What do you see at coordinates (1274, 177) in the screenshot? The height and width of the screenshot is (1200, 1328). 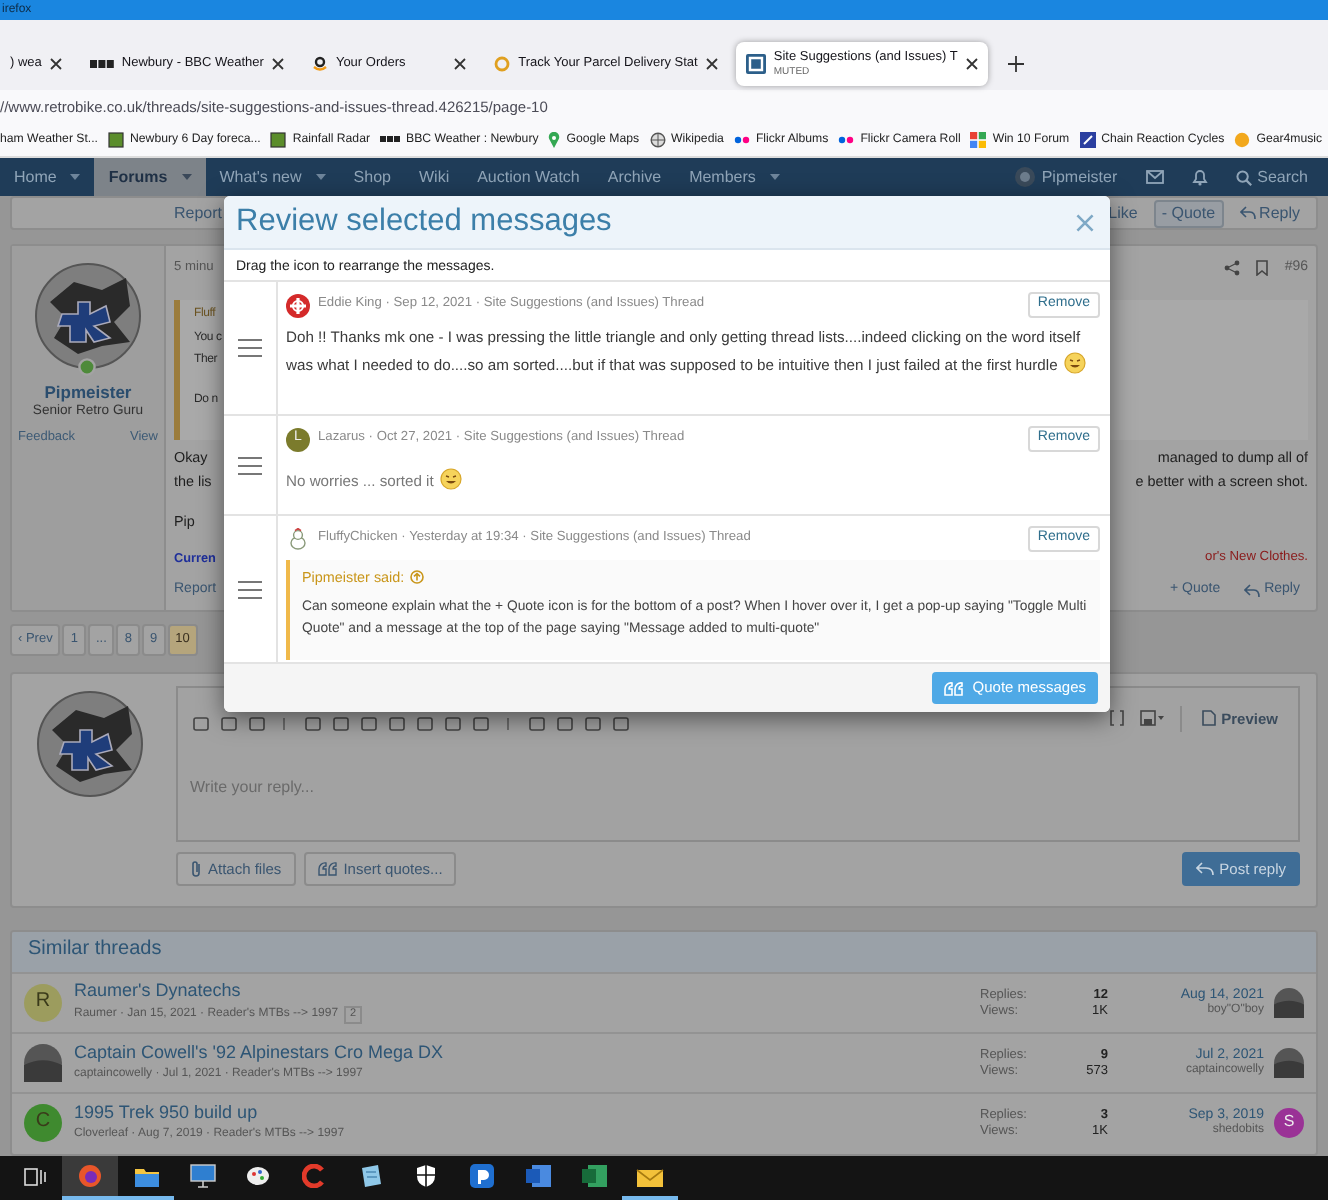 I see `search-button: Search` at bounding box center [1274, 177].